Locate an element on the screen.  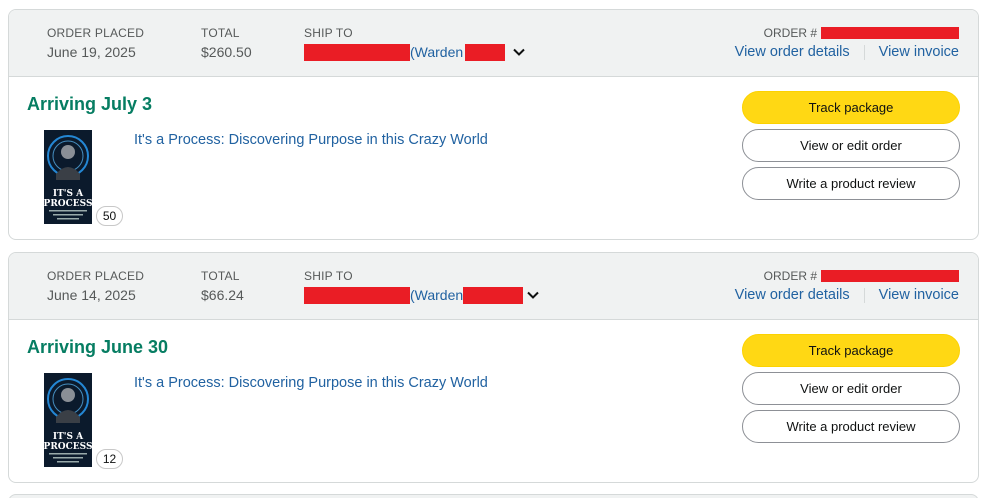
order-total-column: TOTAL $260.50 is located at coordinates (226, 44).